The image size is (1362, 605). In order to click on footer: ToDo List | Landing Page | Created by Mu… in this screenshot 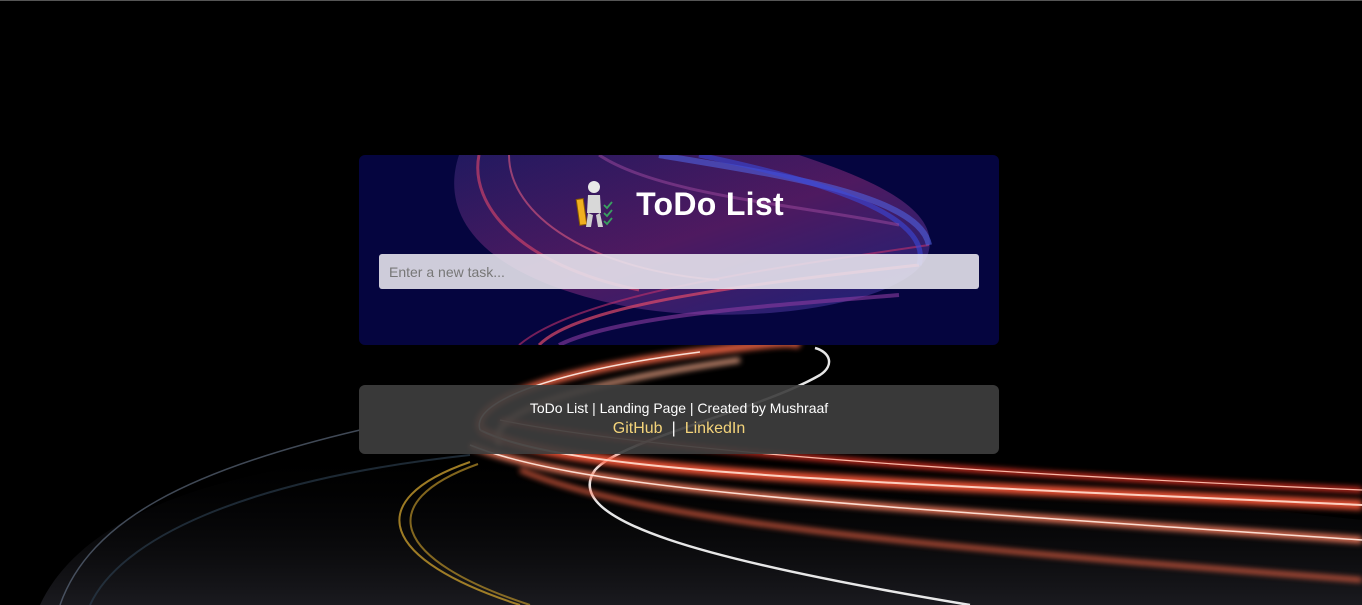, I will do `click(679, 419)`.